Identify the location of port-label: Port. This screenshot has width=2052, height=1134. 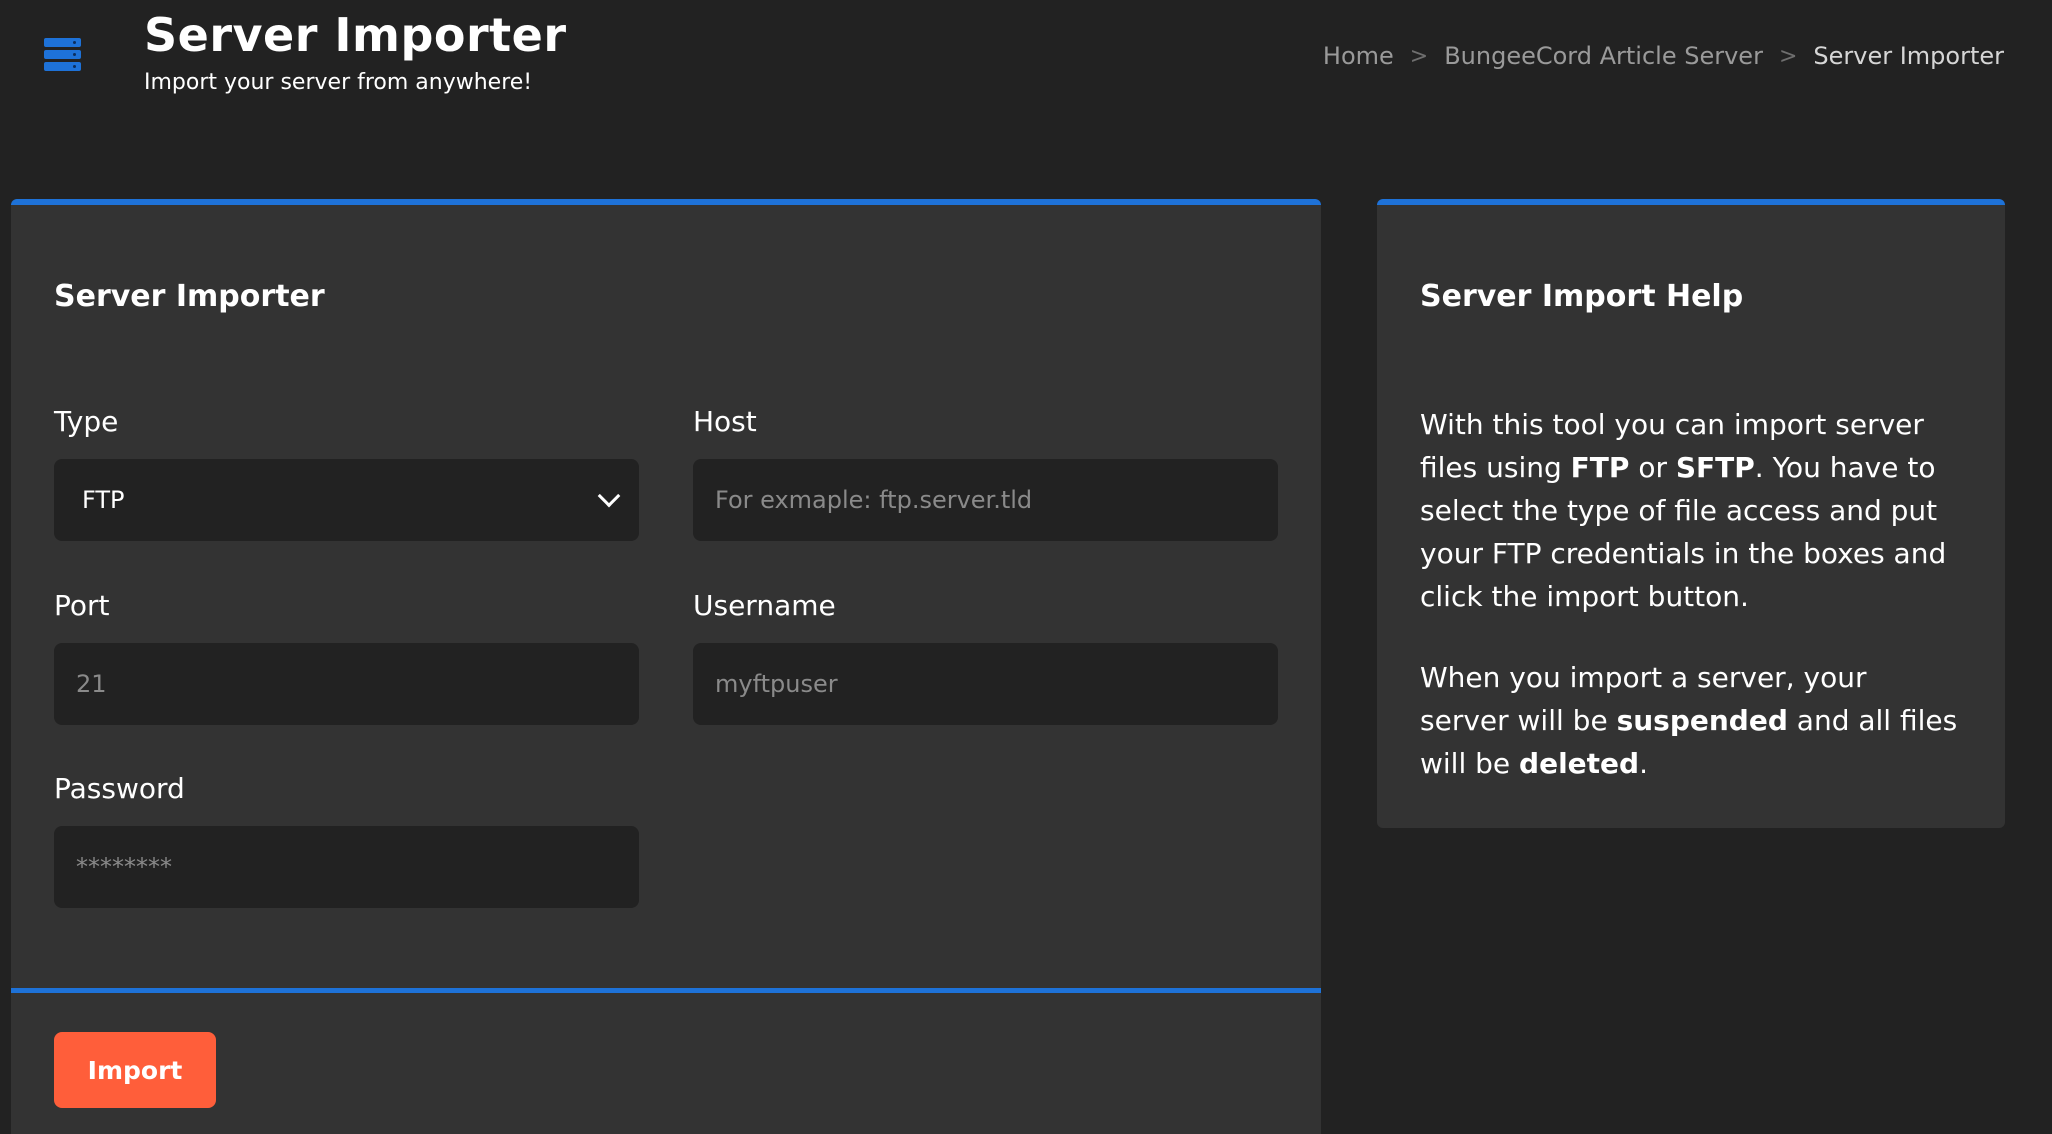
(82, 605).